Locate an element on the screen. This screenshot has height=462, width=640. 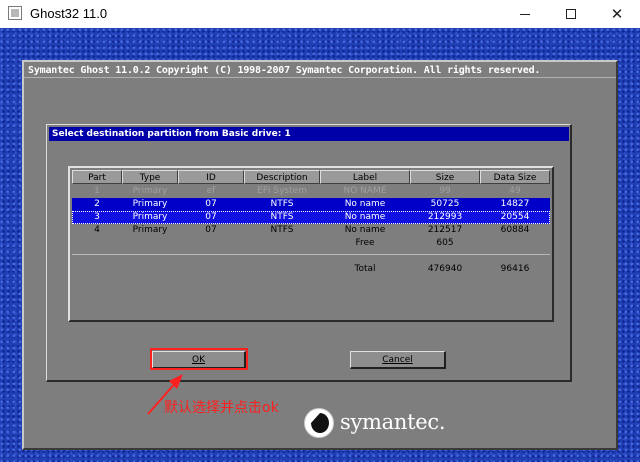
annotation-text: 默认选择并点击ok is located at coordinates (221, 408).